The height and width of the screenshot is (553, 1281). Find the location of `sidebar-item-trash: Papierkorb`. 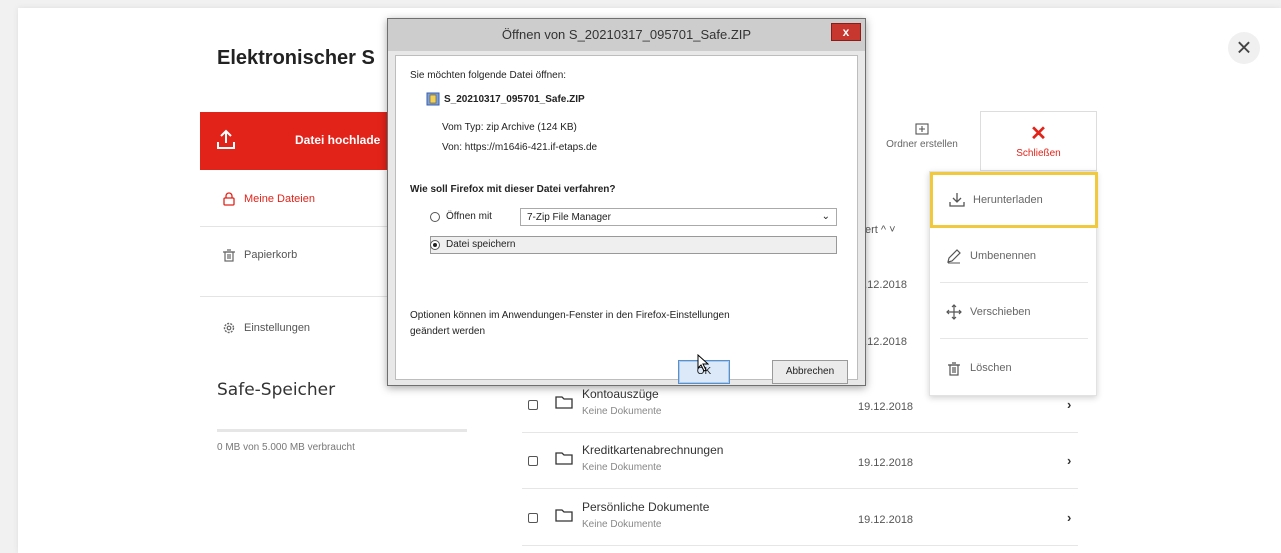

sidebar-item-trash: Papierkorb is located at coordinates (259, 255).